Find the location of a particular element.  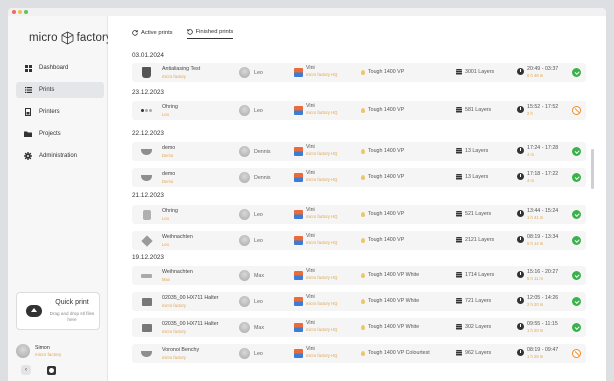

print-name: Weihnachten is located at coordinates (177, 272).